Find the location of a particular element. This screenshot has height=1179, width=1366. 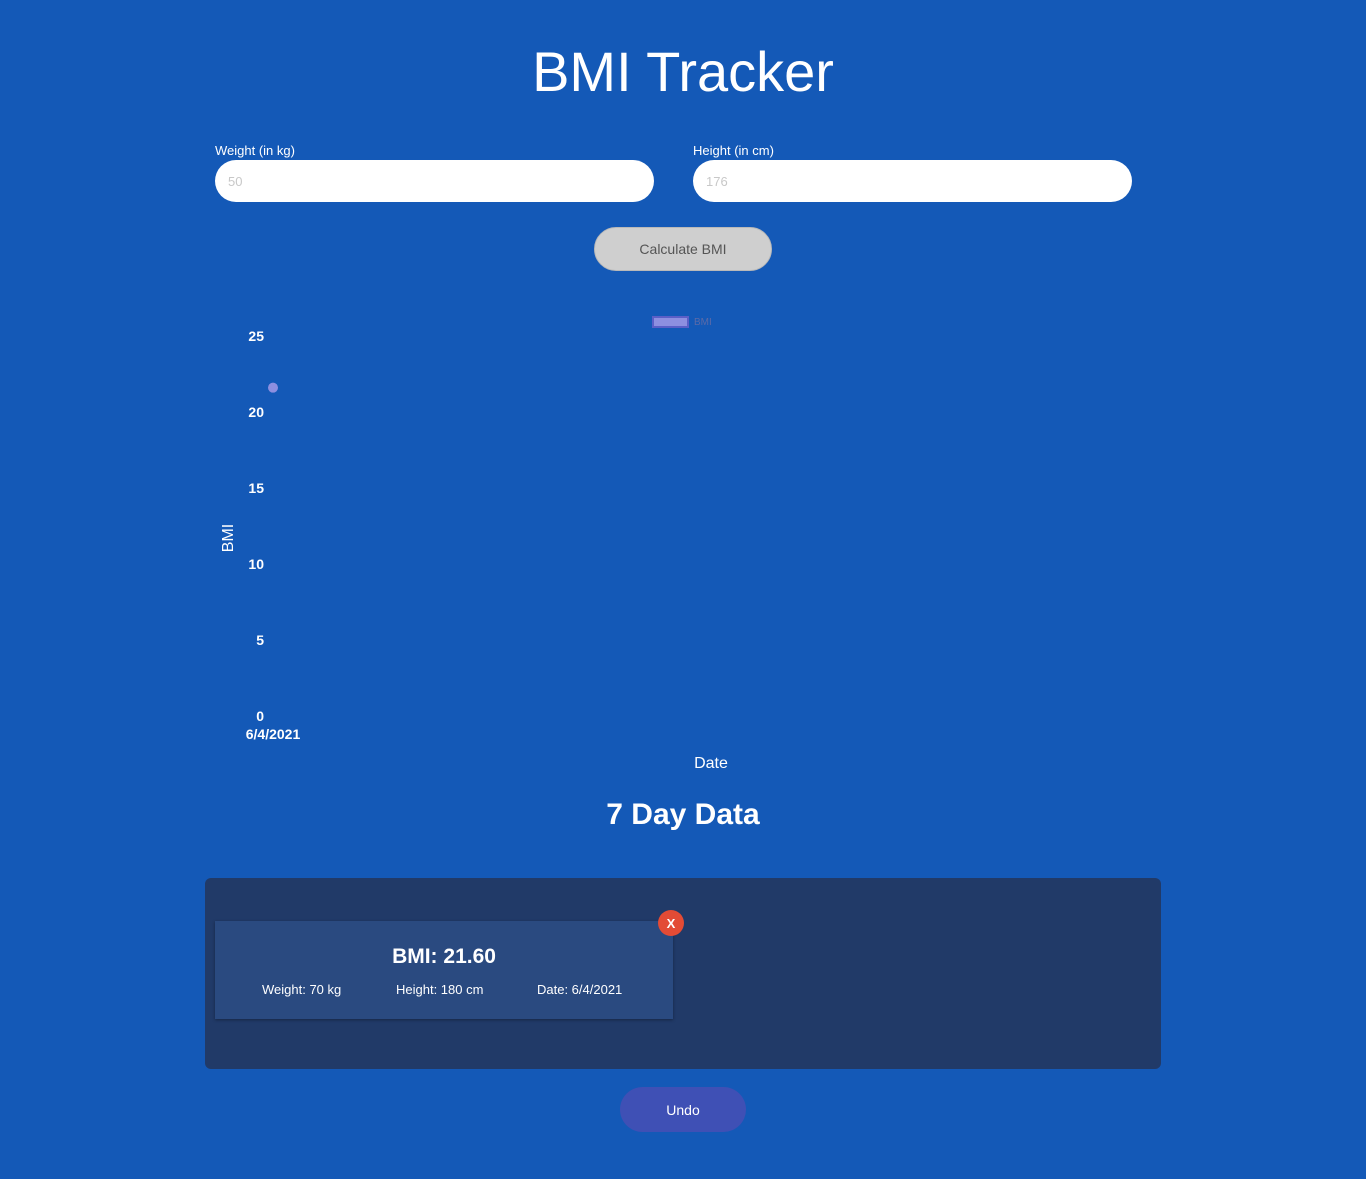

legend-label: BMI is located at coordinates (703, 322).